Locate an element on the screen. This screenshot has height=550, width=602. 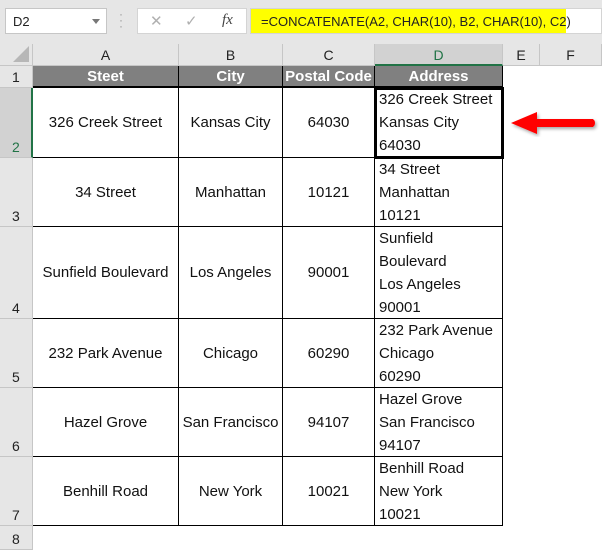
street-cell: 232 Park Avenue is located at coordinates (106, 353).